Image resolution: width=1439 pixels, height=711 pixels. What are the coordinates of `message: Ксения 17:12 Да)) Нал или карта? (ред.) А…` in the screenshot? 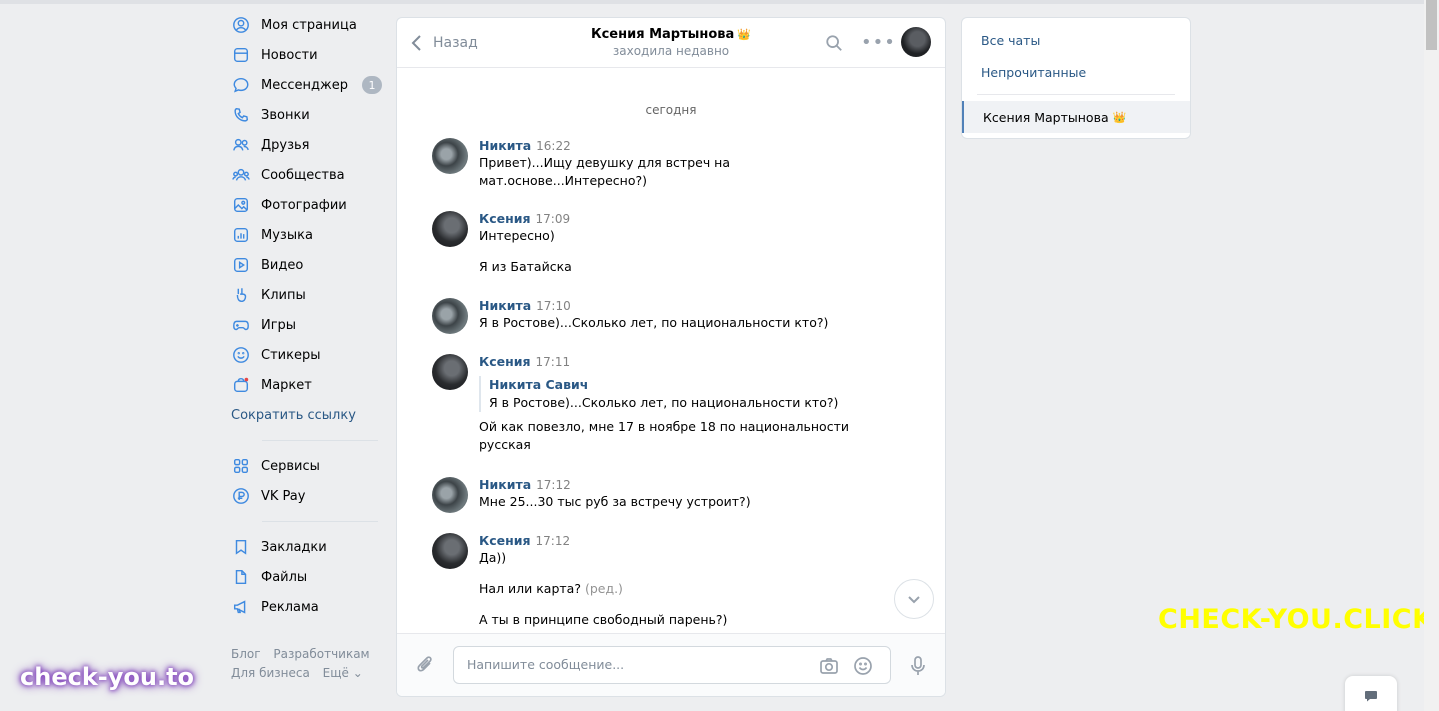 It's located at (642, 581).